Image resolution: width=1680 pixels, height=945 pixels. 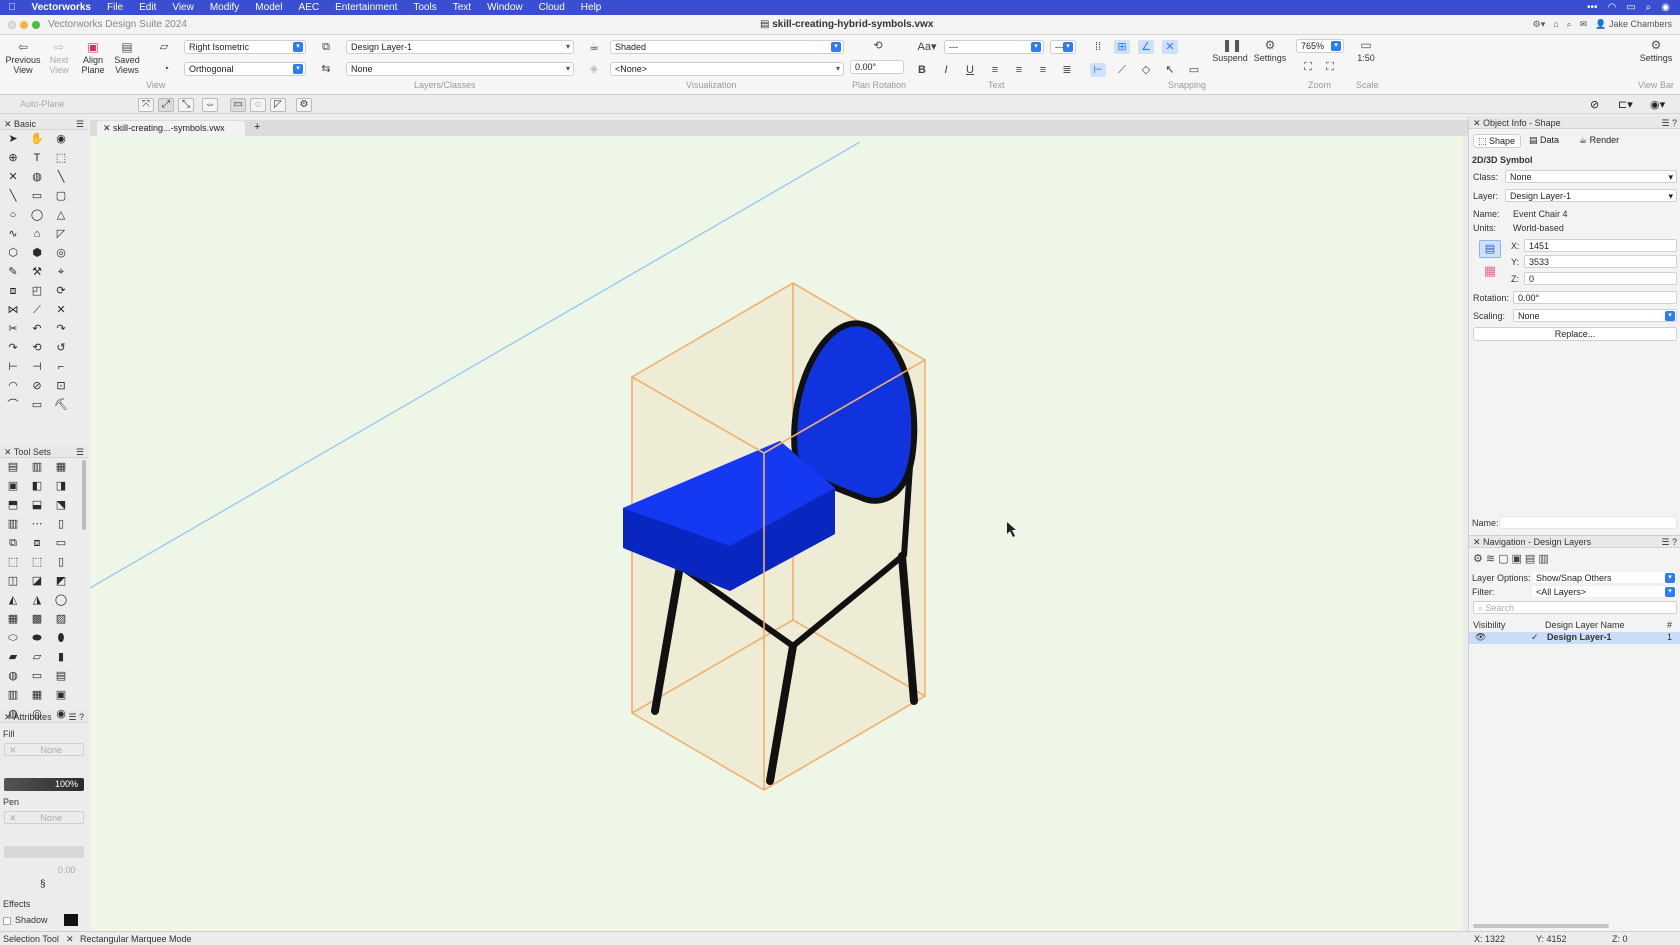 What do you see at coordinates (1098, 47) in the screenshot?
I see `snap-grid-icon: ⁞⁞` at bounding box center [1098, 47].